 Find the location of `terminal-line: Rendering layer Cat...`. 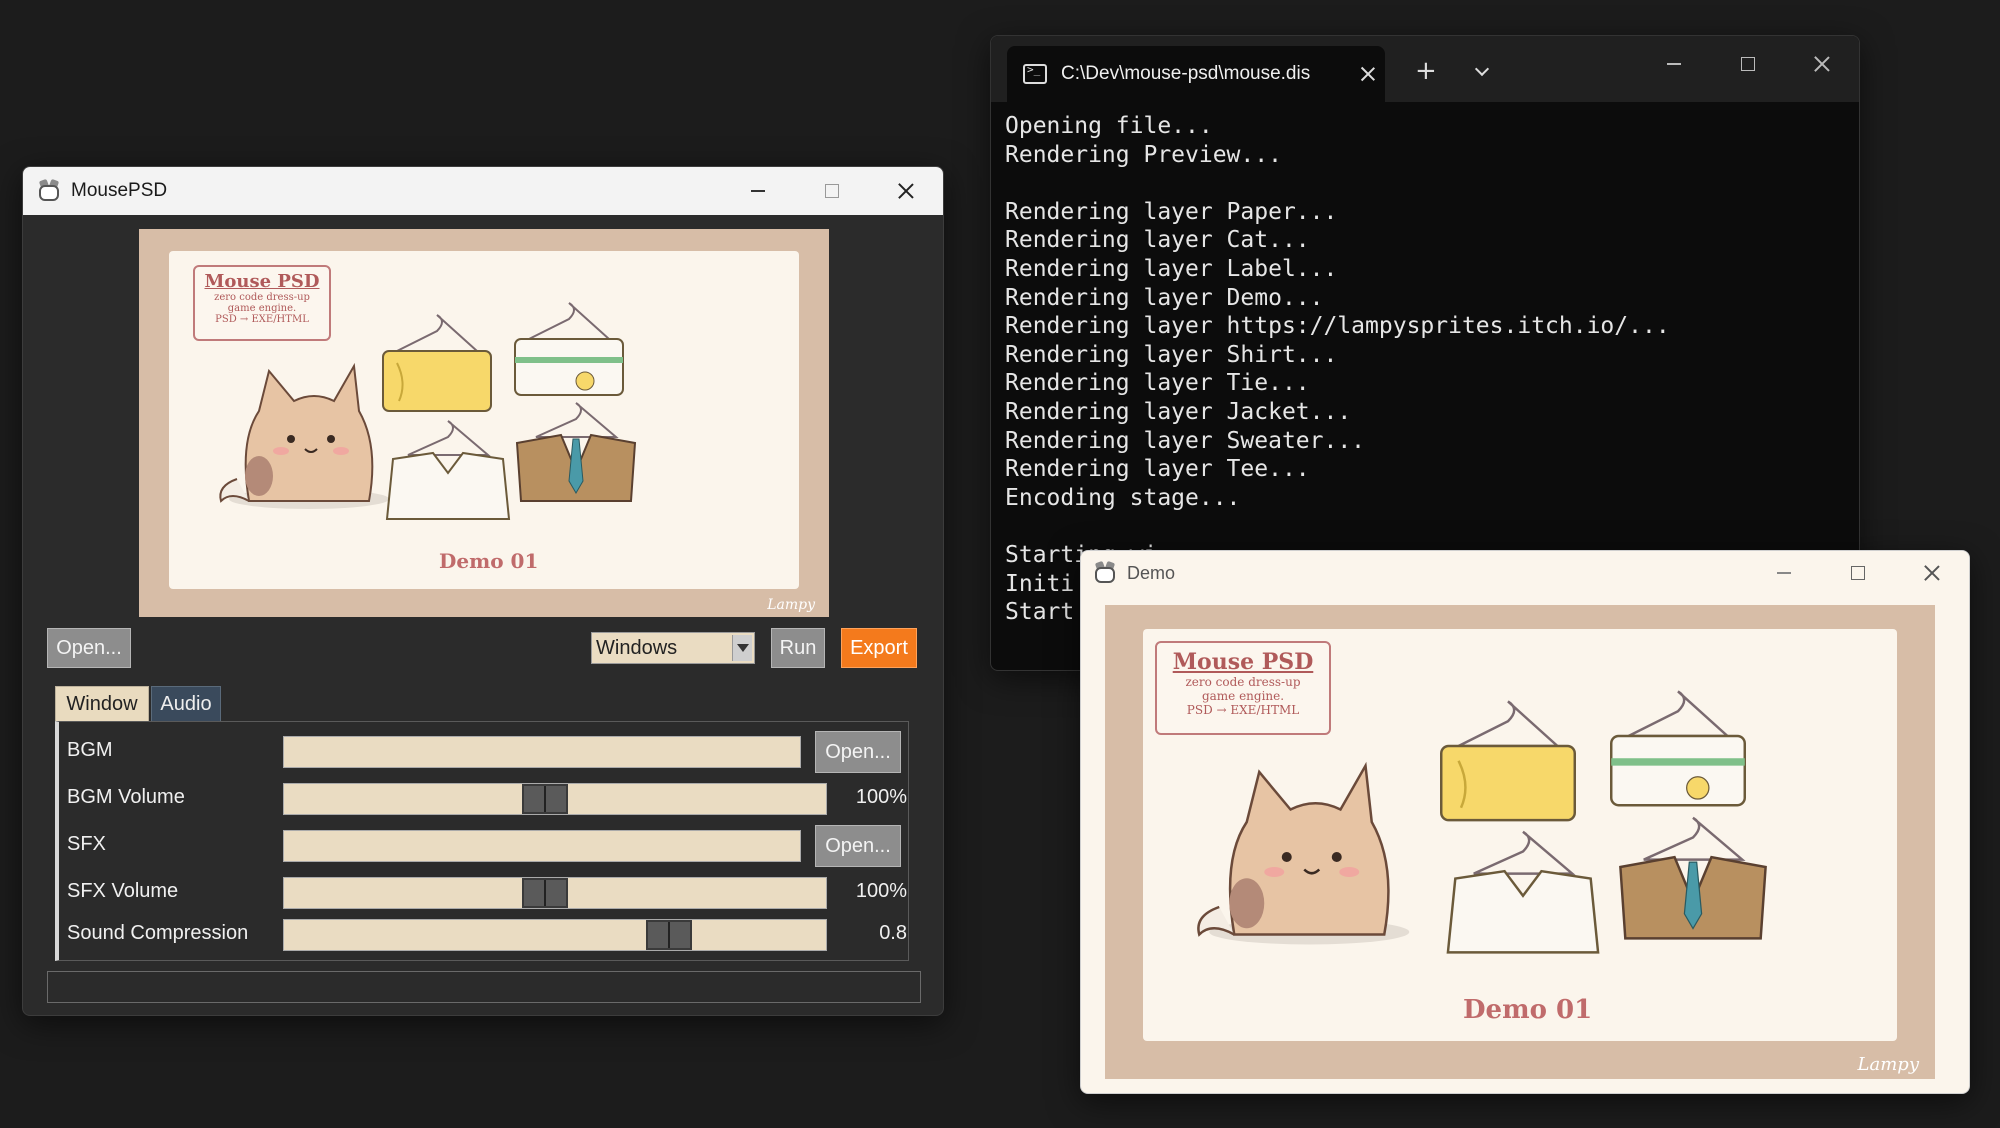

terminal-line: Rendering layer Cat... is located at coordinates (1157, 240).